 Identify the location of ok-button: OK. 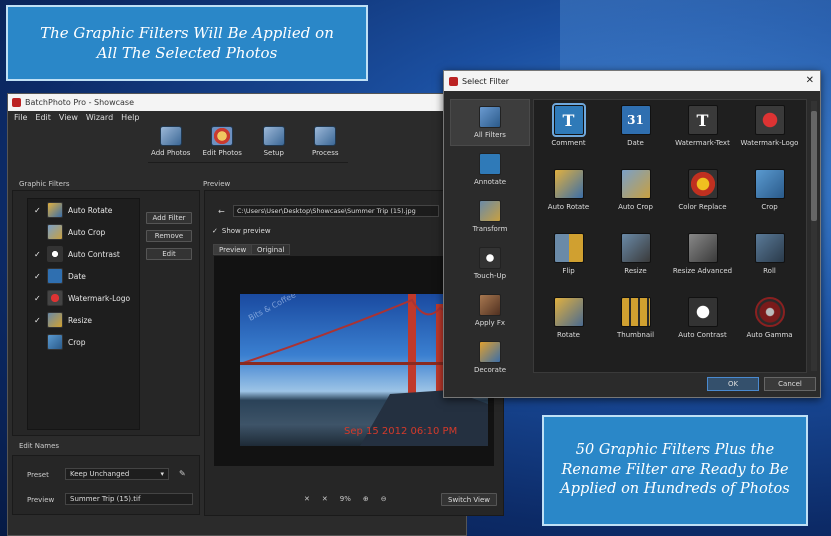
(733, 384).